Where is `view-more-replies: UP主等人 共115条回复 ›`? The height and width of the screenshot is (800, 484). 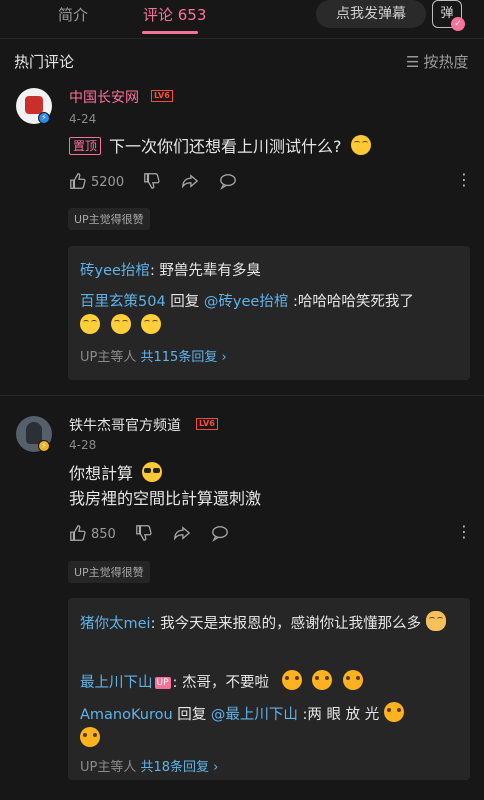 view-more-replies: UP主等人 共115条回复 › is located at coordinates (153, 355).